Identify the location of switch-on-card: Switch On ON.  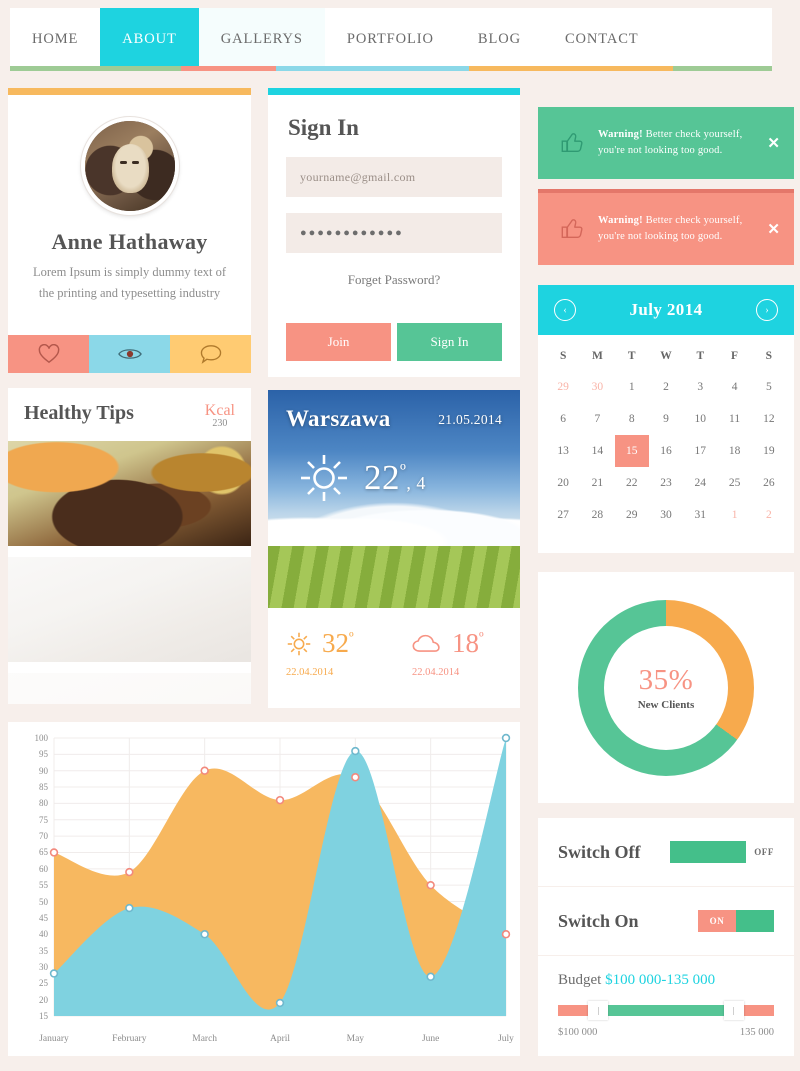
(666, 921).